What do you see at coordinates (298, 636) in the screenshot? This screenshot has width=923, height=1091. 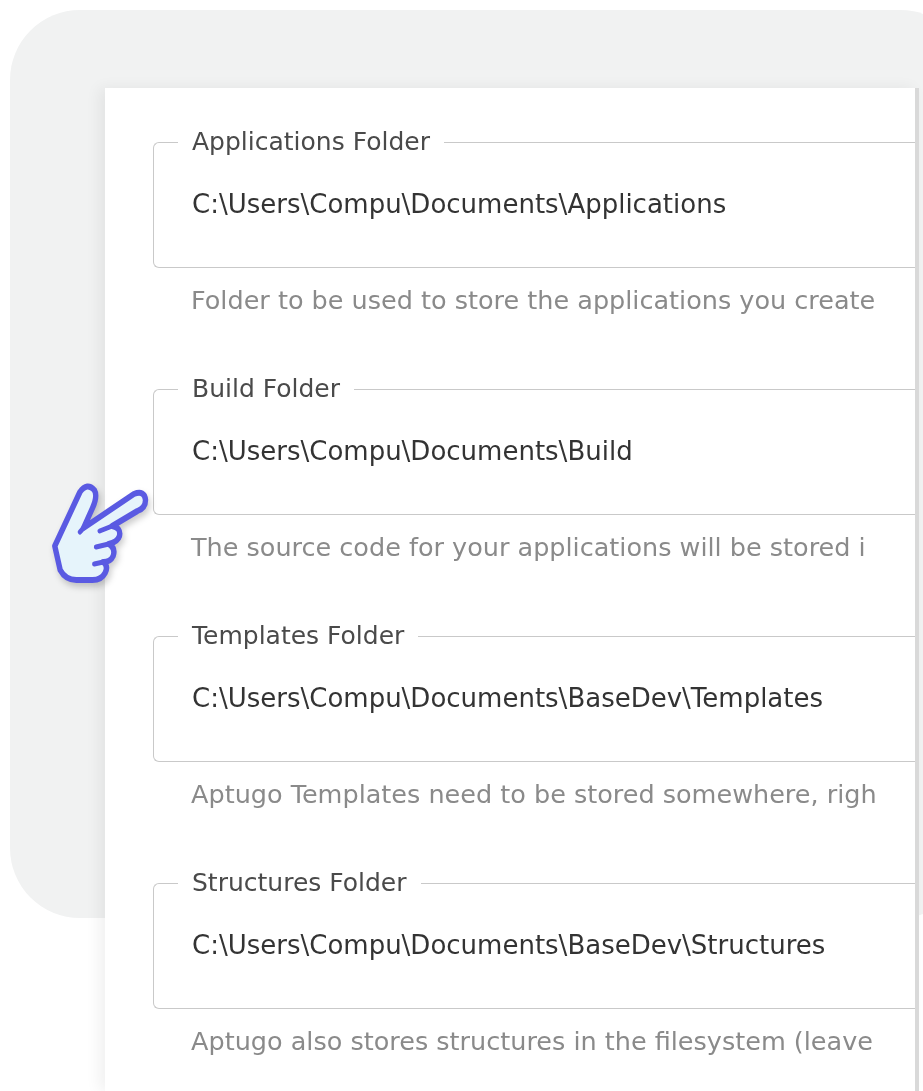 I see `field-label: Templates Folder` at bounding box center [298, 636].